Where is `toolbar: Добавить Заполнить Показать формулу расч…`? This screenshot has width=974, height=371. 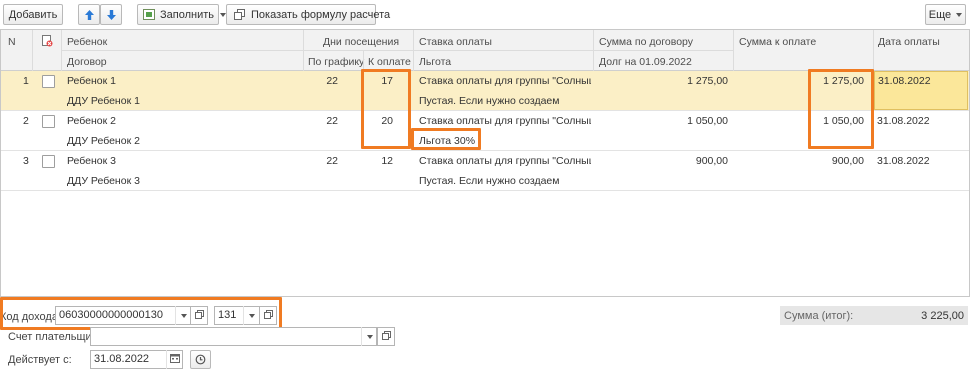
toolbar: Добавить Заполнить Показать формулу расч… is located at coordinates (487, 15).